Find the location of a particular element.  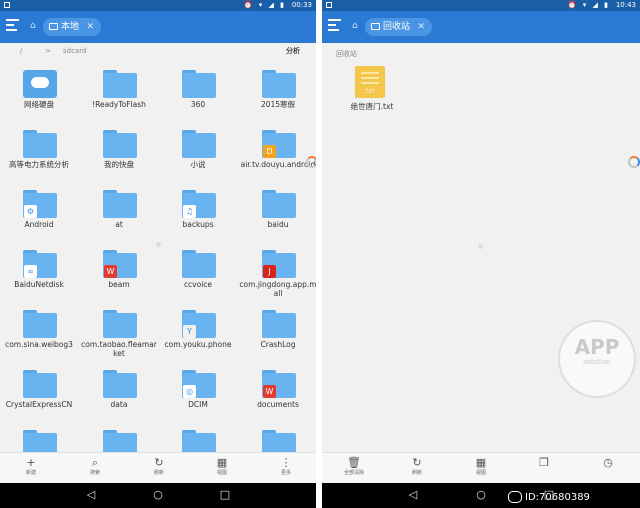

file-item: Dair.tv.douyu.android is located at coordinates (278, 154).